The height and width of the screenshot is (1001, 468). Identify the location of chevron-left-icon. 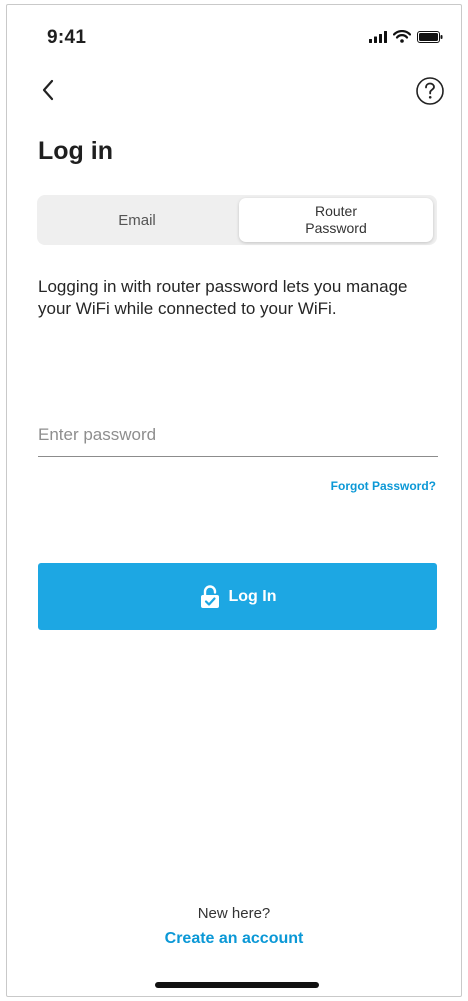
(48, 92).